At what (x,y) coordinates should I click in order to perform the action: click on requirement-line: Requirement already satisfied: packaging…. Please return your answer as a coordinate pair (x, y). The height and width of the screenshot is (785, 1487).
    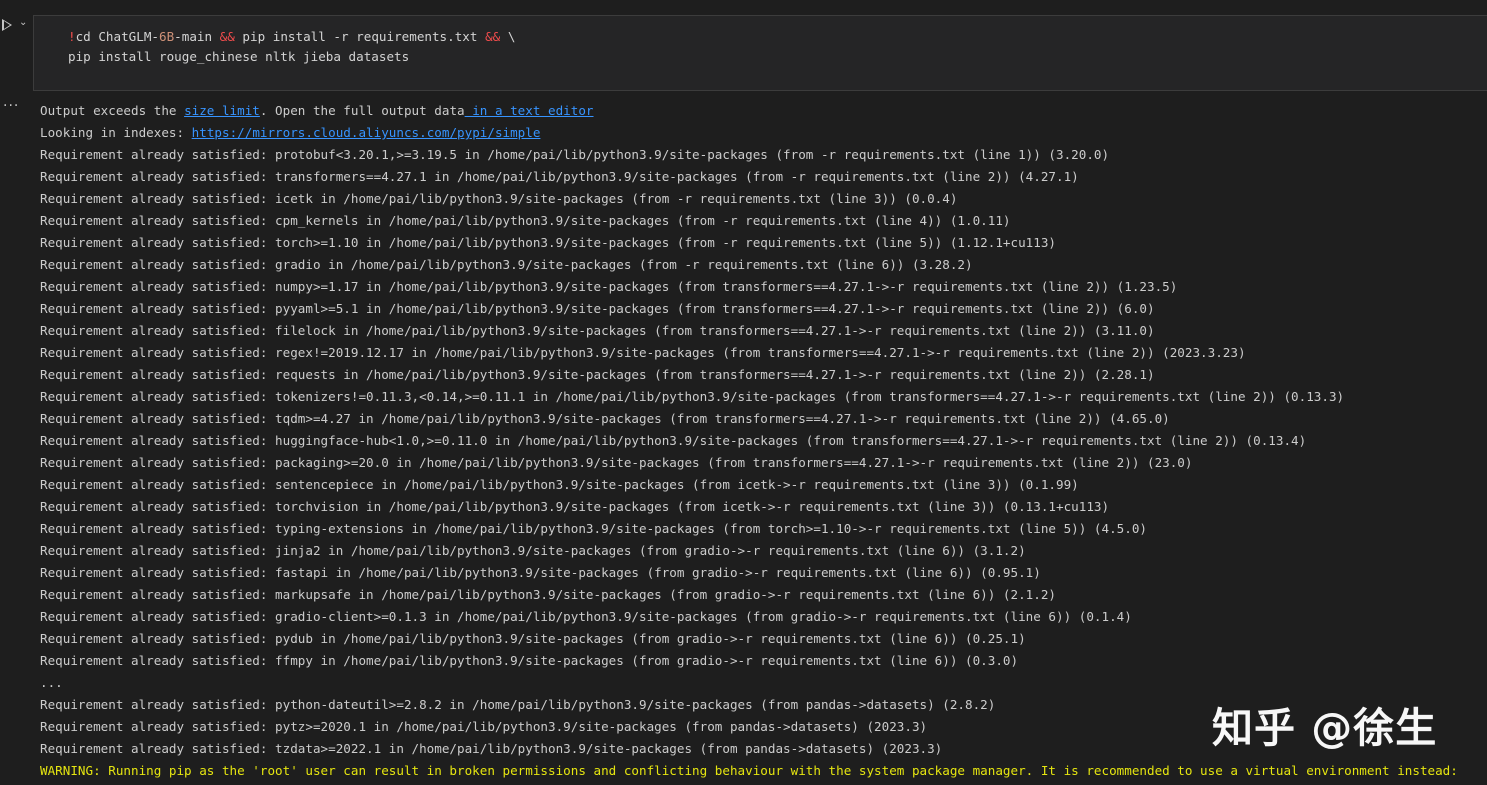
    Looking at the image, I should click on (616, 462).